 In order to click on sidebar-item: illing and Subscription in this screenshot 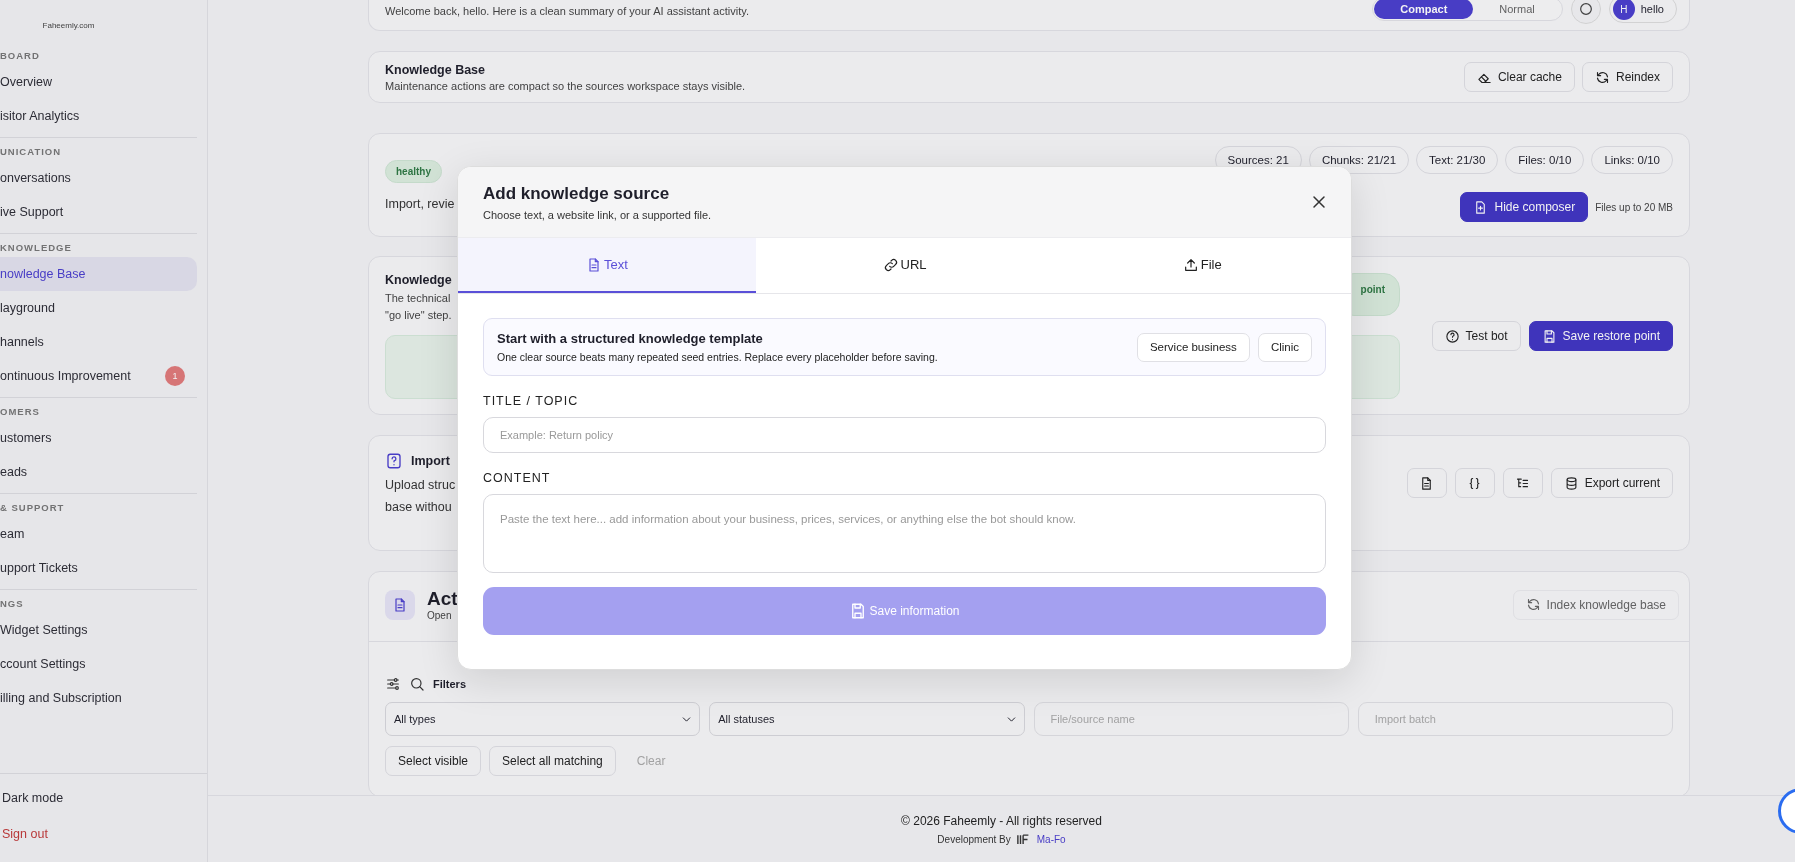, I will do `click(98, 698)`.